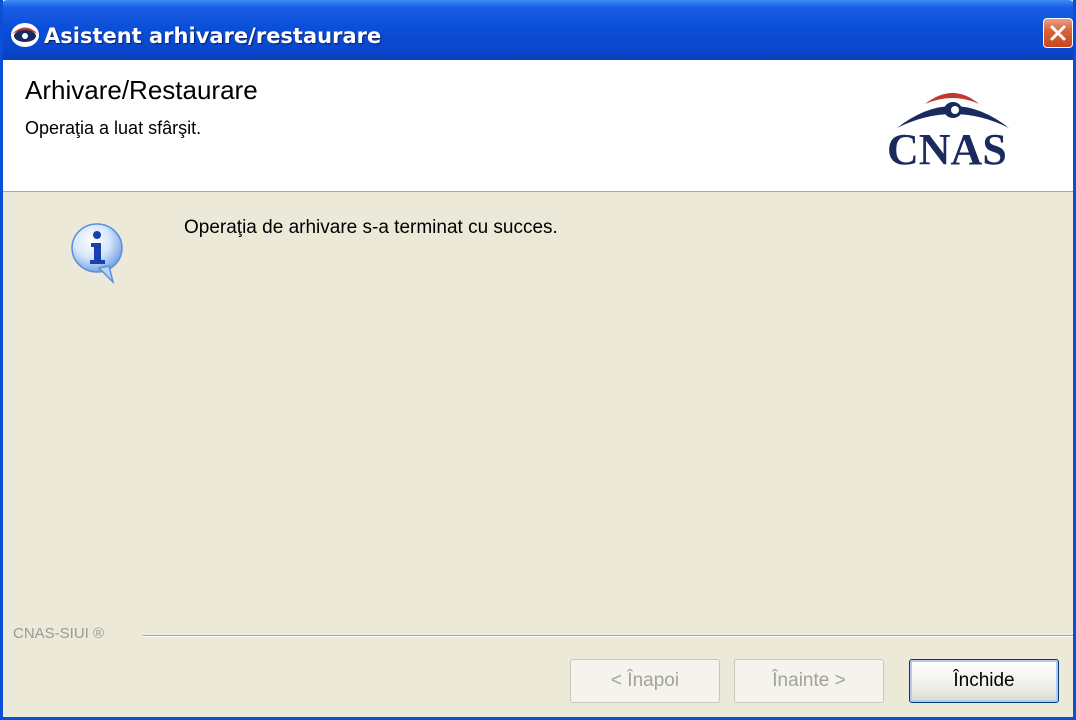 The width and height of the screenshot is (1076, 720). What do you see at coordinates (538, 30) in the screenshot?
I see `title-bar: Asistent arhivare/restaurare` at bounding box center [538, 30].